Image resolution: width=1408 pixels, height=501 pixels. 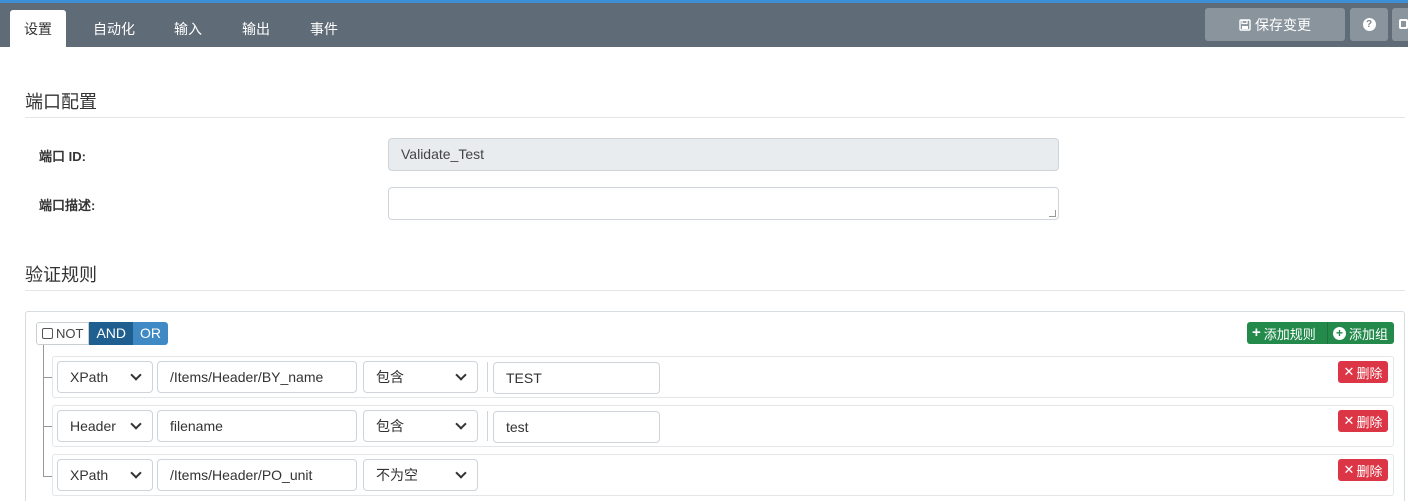 I want to click on port-desc-textarea, so click(x=723, y=203).